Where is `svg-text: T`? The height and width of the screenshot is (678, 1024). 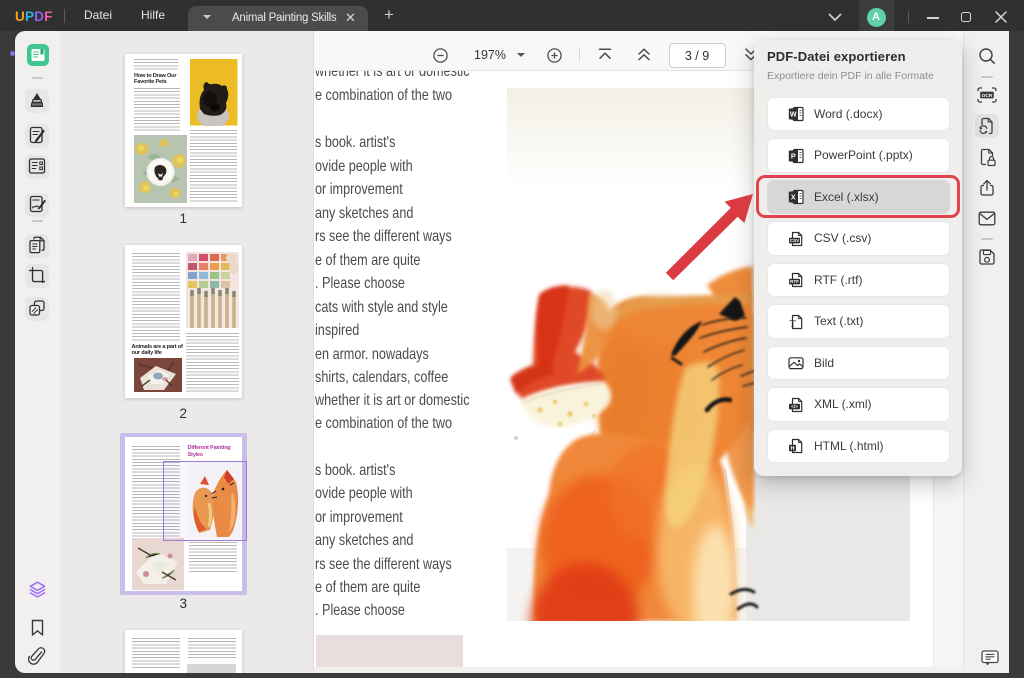 svg-text: T is located at coordinates (793, 323).